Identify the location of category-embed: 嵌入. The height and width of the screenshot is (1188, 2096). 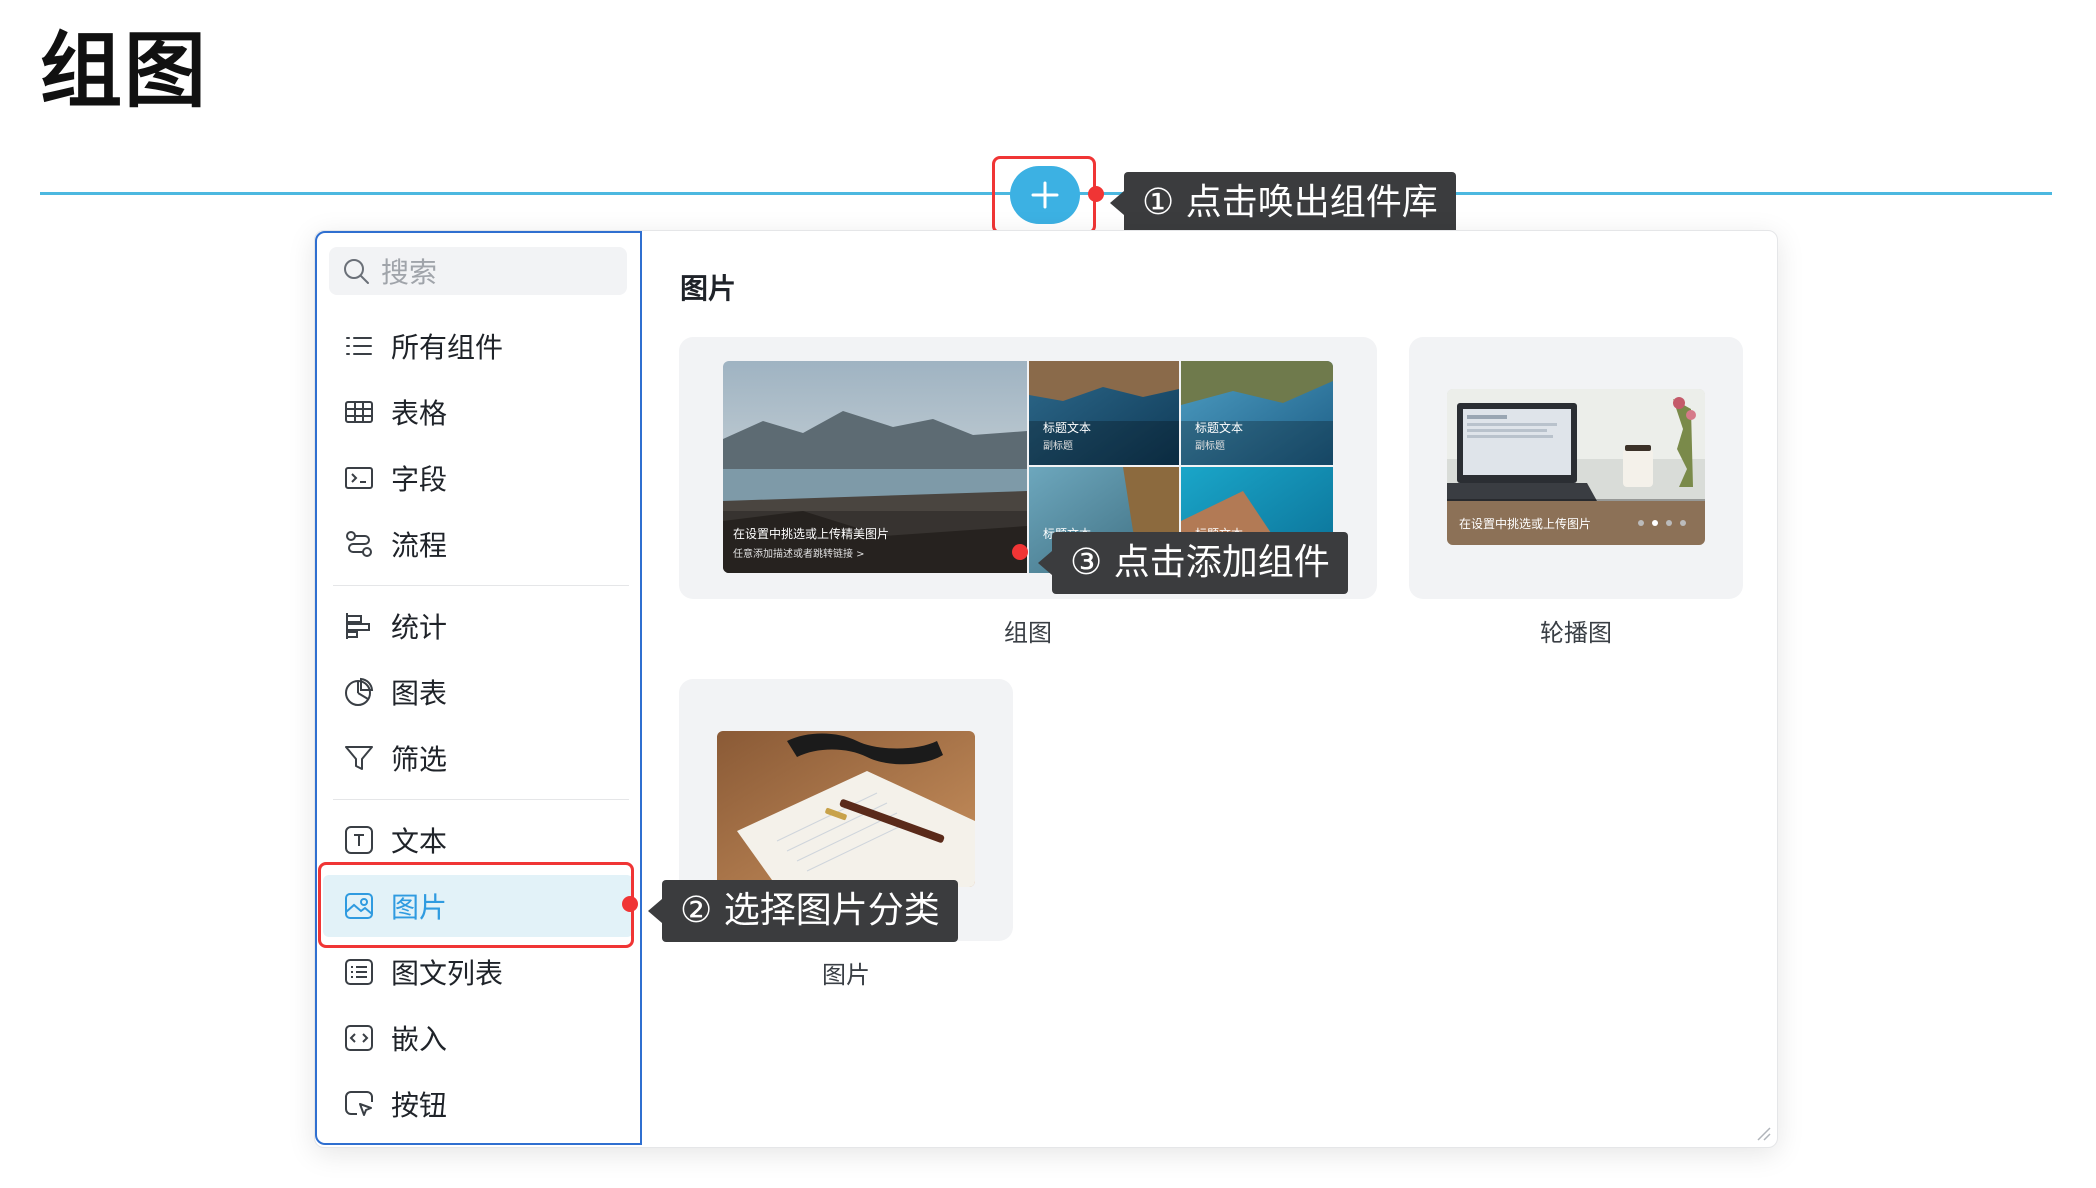
(478, 1038).